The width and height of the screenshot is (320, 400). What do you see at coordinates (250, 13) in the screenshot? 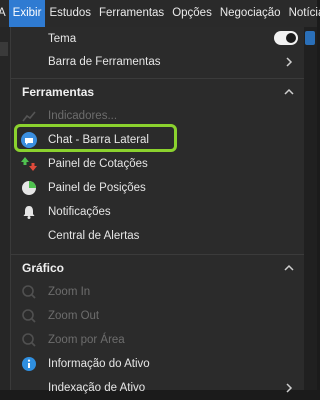
I see `menubar-item-negociacao: Negociação` at bounding box center [250, 13].